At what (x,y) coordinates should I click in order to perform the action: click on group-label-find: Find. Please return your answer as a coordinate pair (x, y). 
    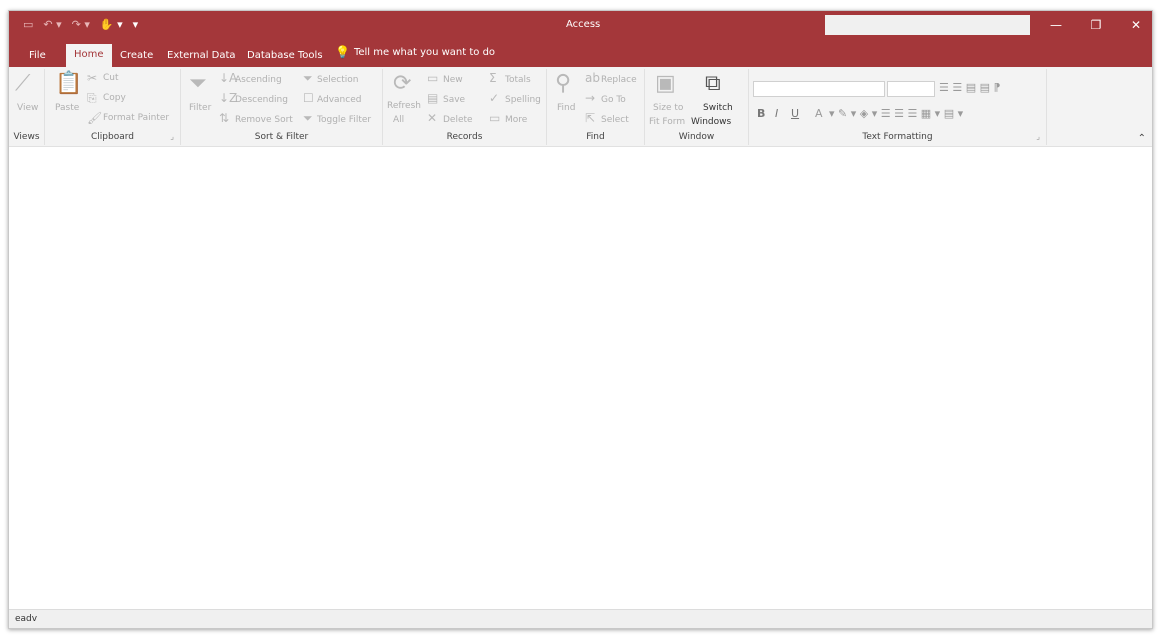
    Looking at the image, I should click on (595, 137).